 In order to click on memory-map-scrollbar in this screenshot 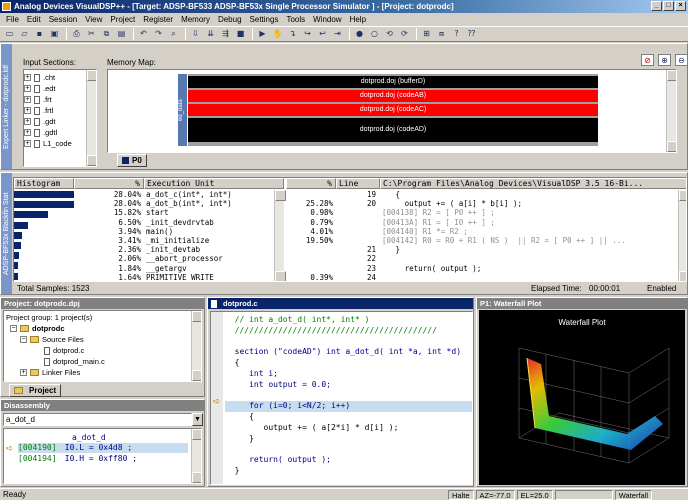, I will do `click(671, 111)`.